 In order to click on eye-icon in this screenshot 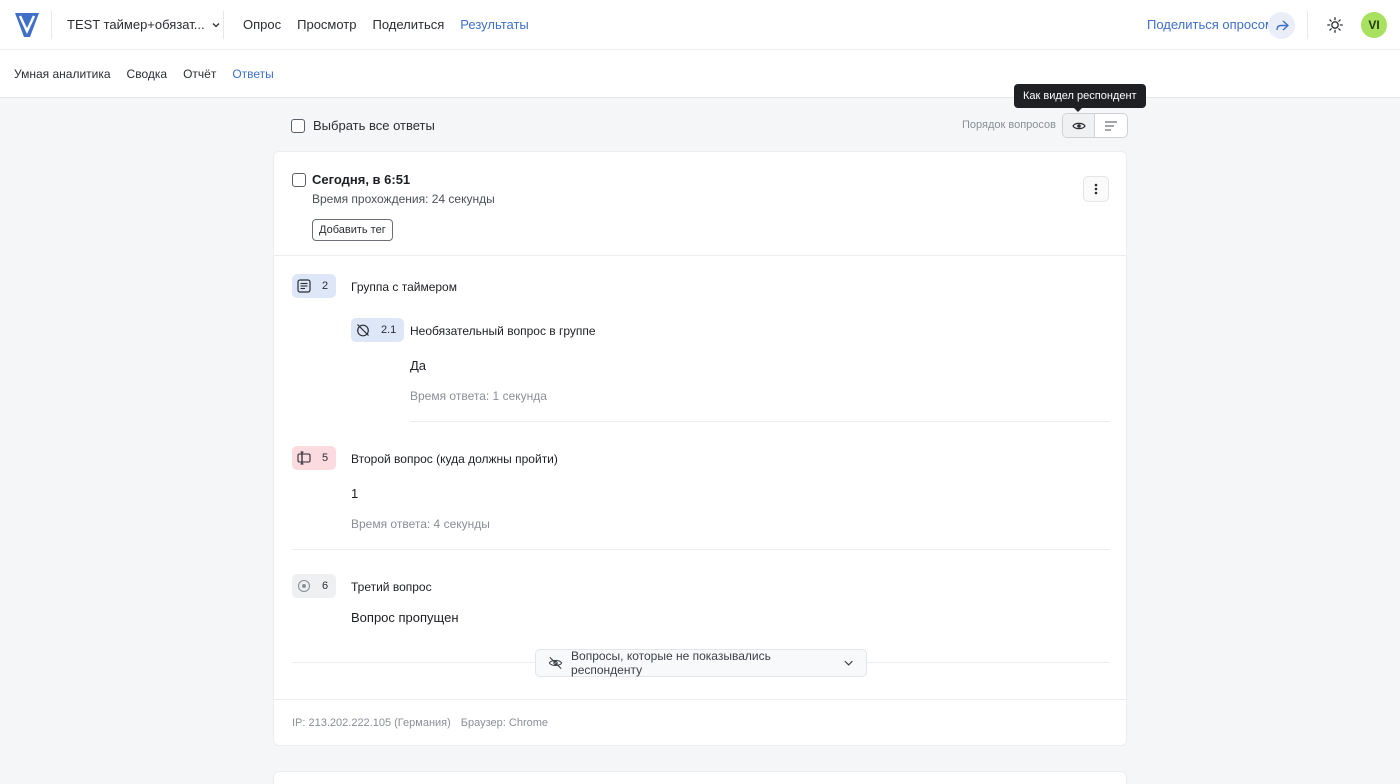, I will do `click(1078, 125)`.